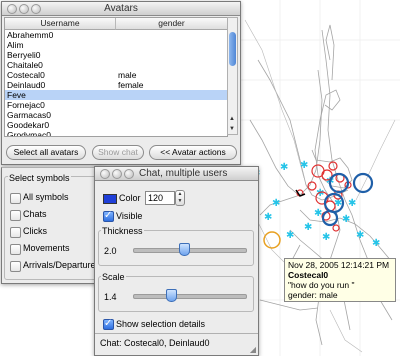  I want to click on avatars-titlebar: Avatars, so click(121, 9).